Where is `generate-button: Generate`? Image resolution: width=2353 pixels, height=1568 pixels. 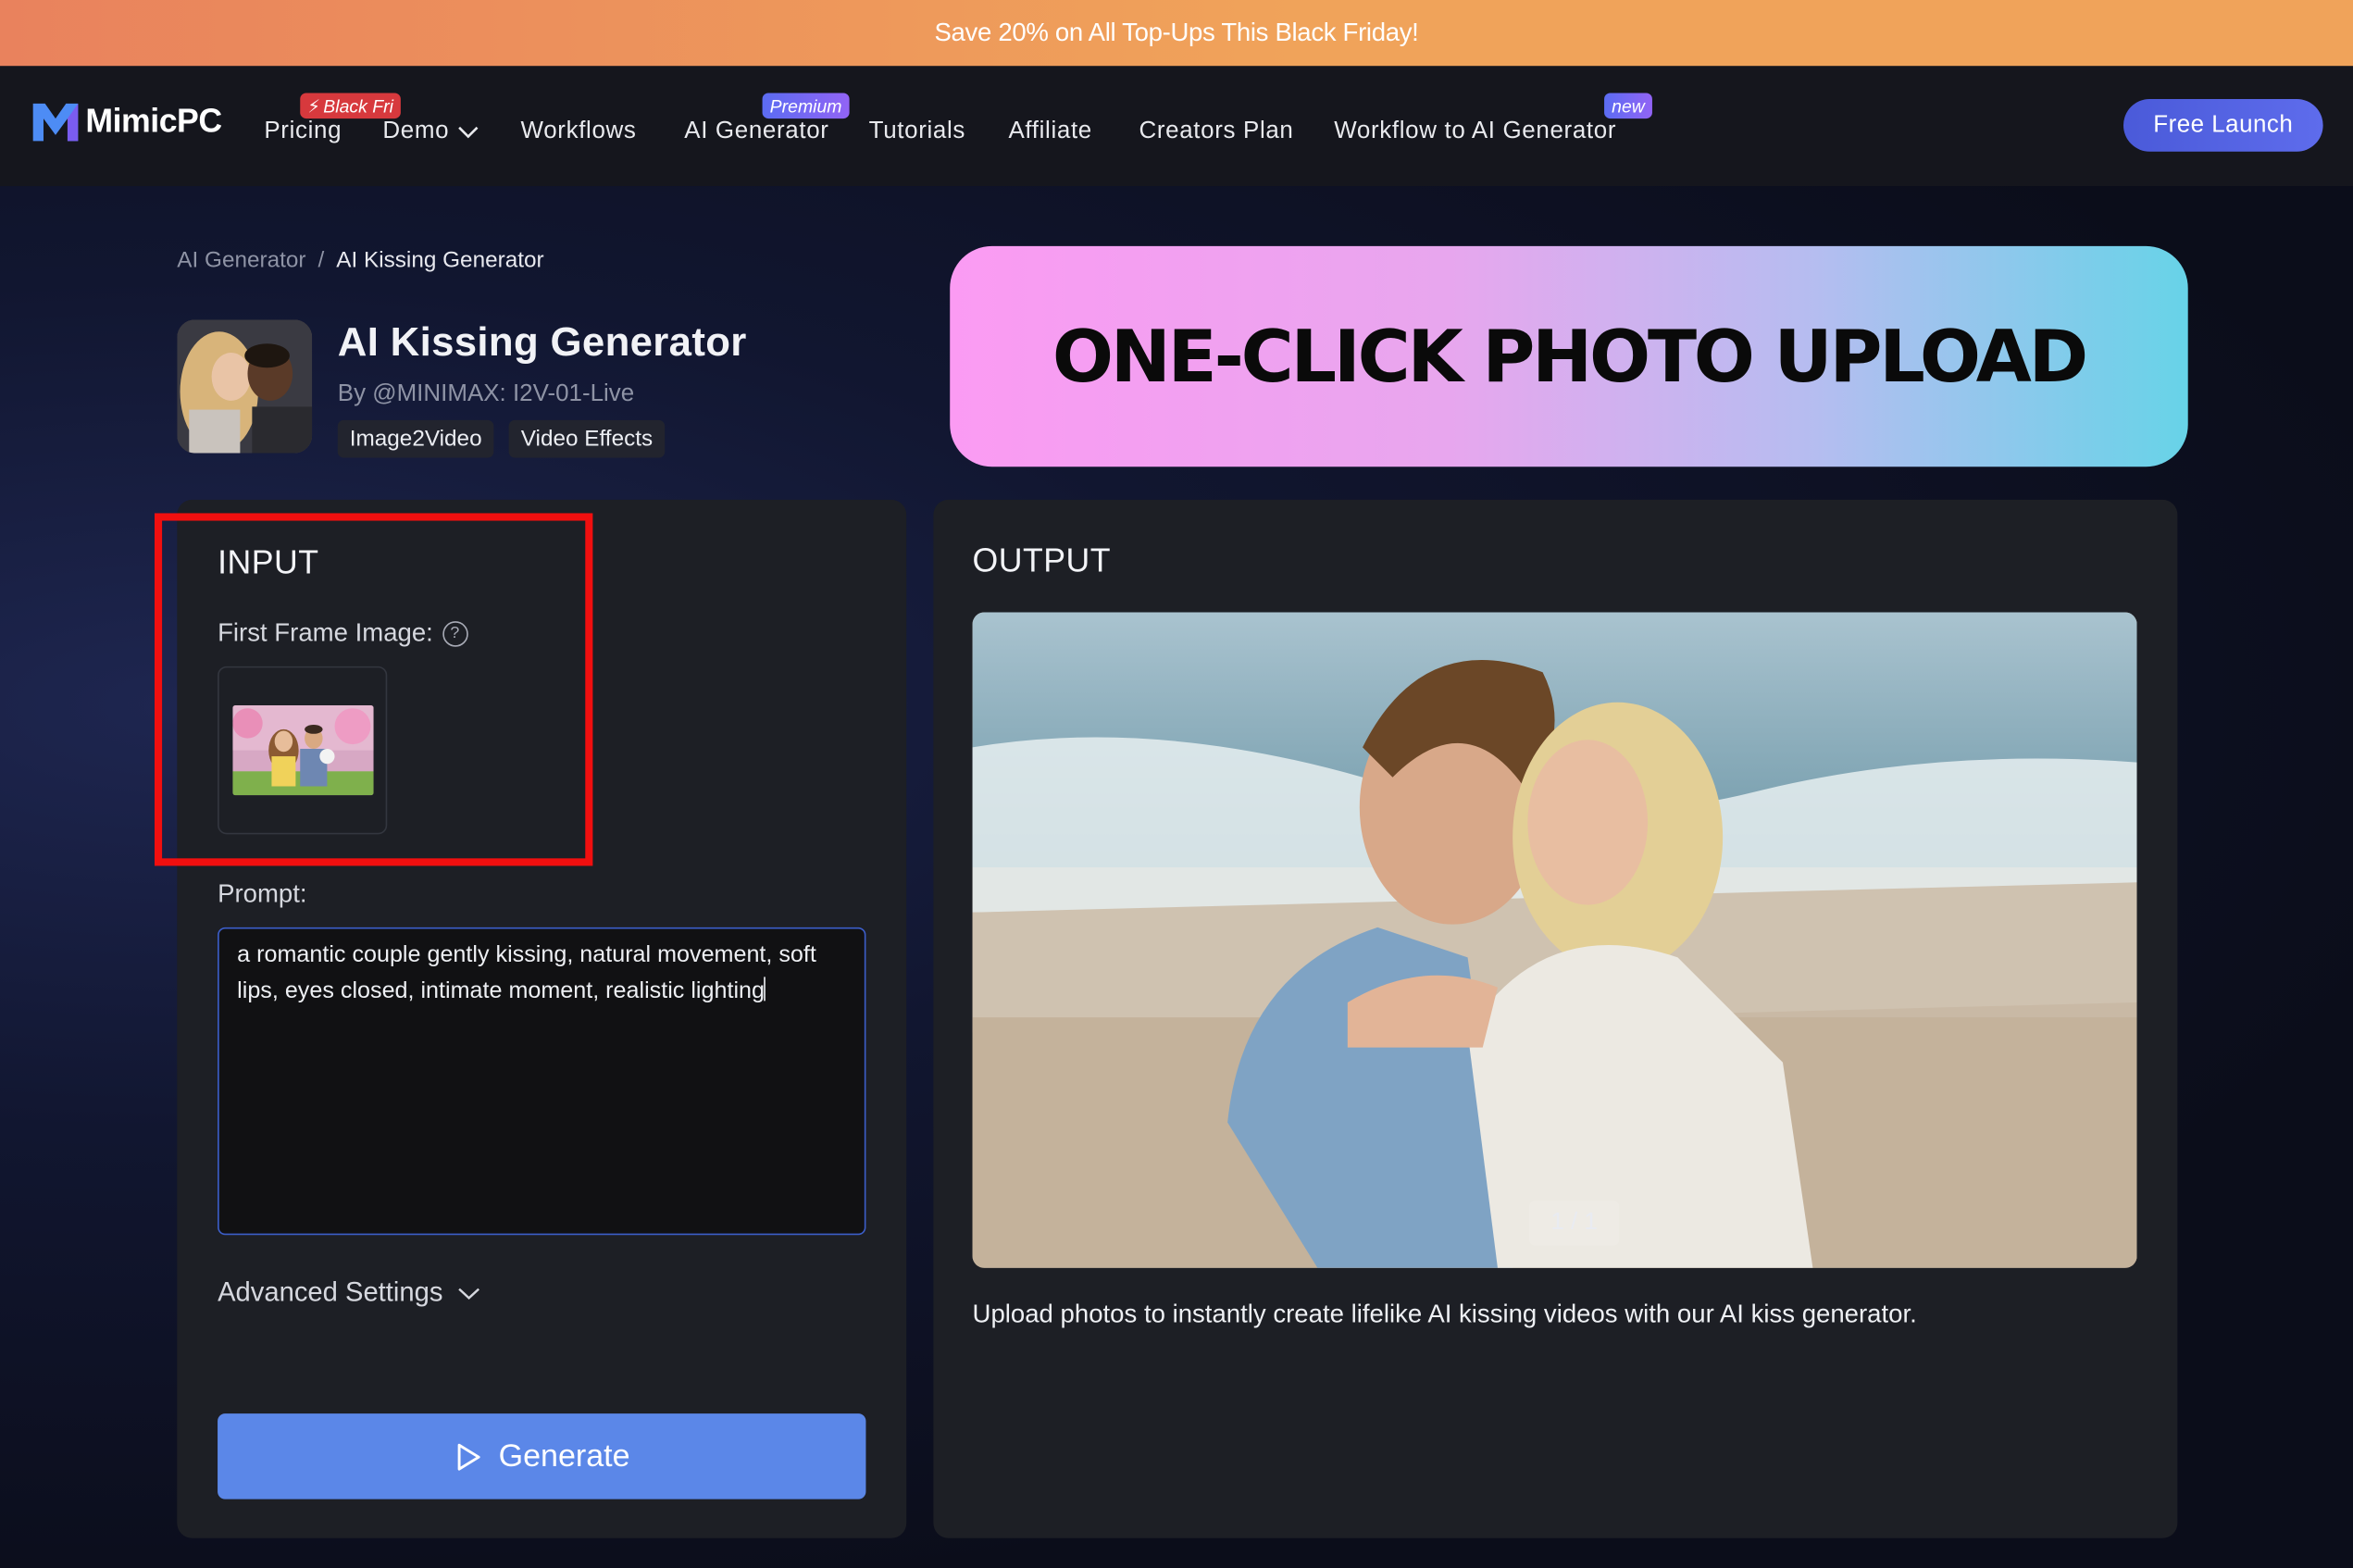
generate-button: Generate is located at coordinates (542, 1456).